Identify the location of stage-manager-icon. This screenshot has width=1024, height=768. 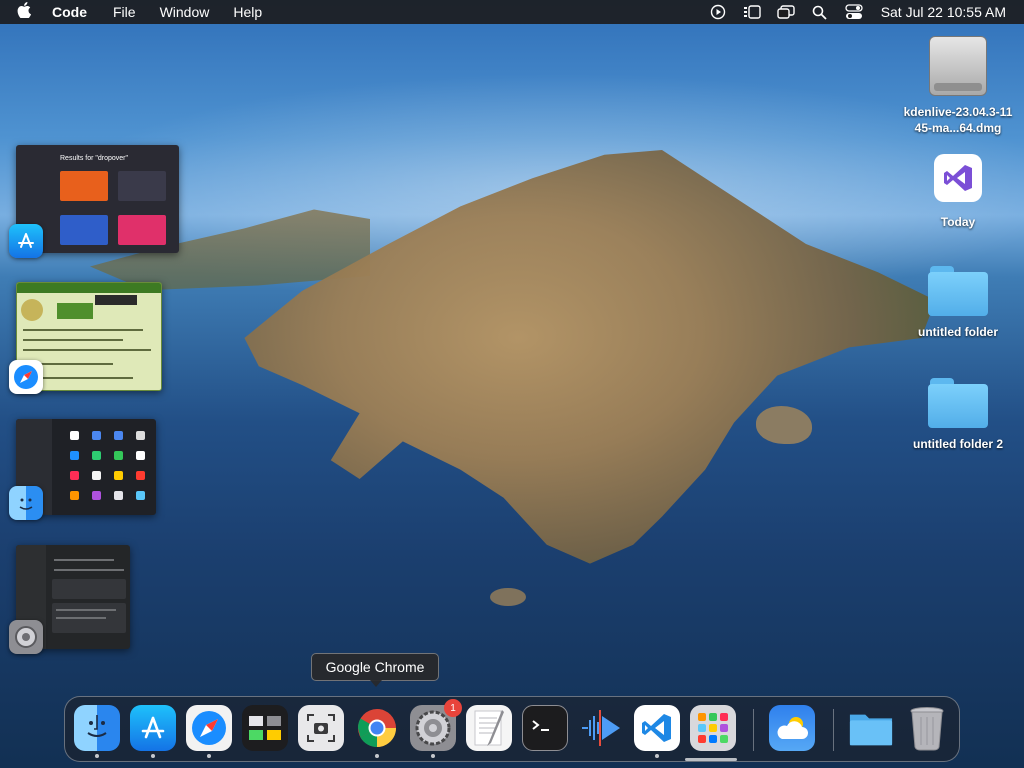
(752, 12).